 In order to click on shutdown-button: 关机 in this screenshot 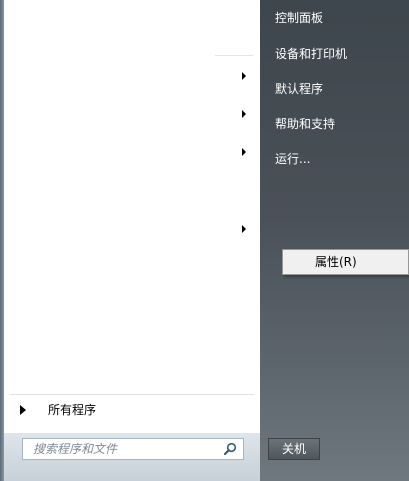, I will do `click(294, 449)`.